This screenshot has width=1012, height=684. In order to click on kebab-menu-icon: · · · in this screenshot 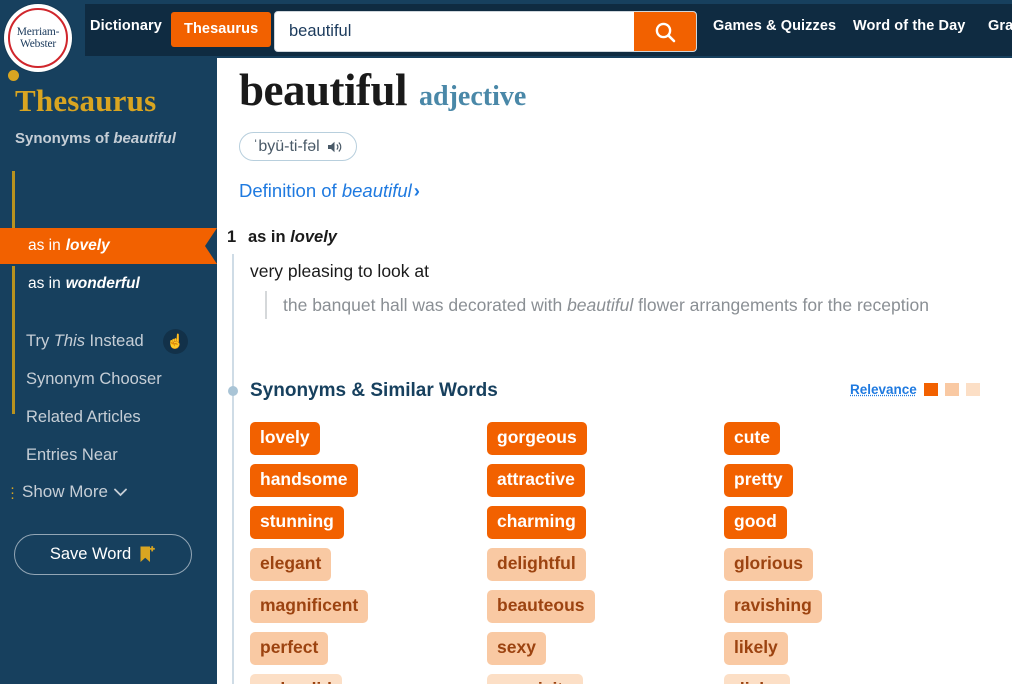, I will do `click(12, 492)`.